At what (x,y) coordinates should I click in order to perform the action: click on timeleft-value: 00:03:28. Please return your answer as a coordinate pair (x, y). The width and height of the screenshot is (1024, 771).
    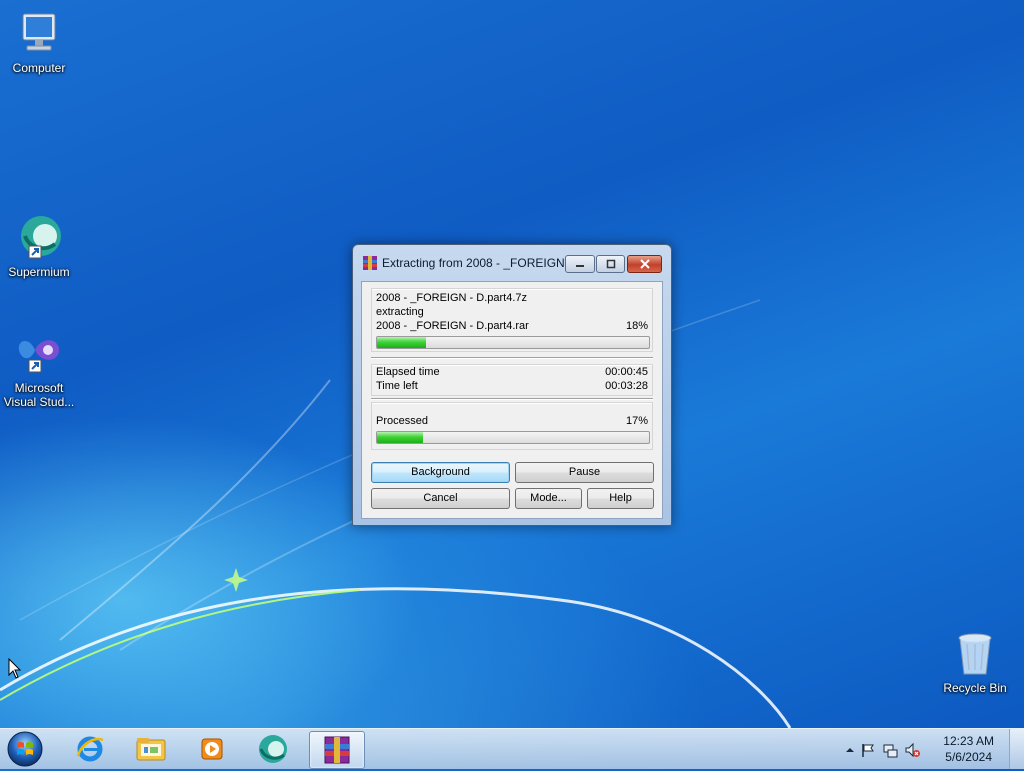
    Looking at the image, I should click on (626, 386).